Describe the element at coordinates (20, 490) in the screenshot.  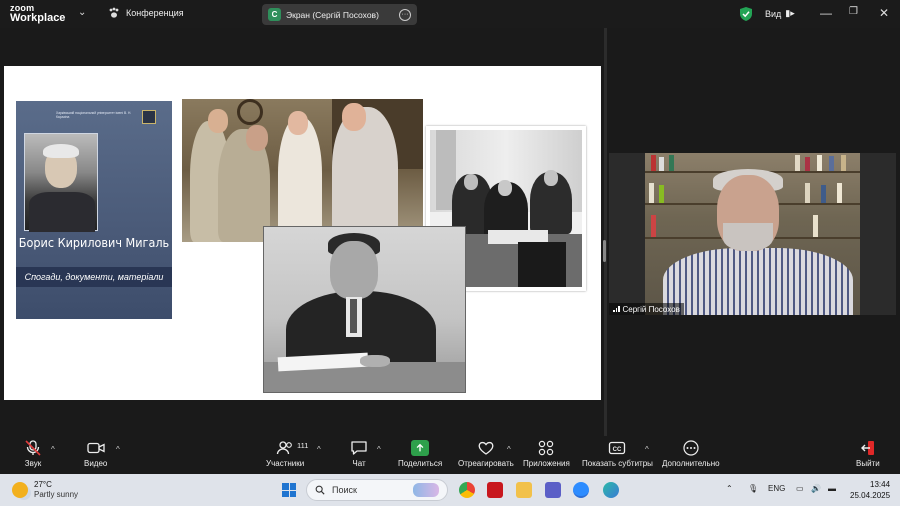
I see `partly-sunny-icon` at that location.